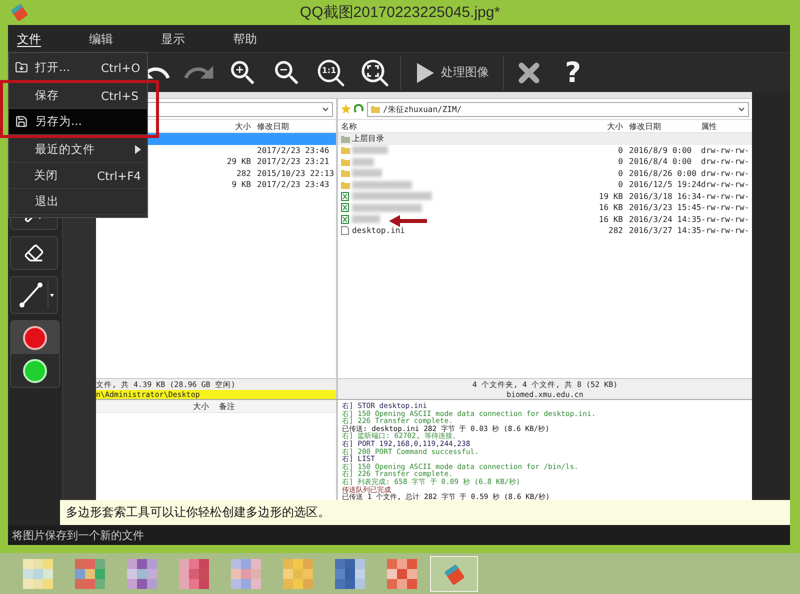 The width and height of the screenshot is (800, 594). Describe the element at coordinates (422, 109) in the screenshot. I see `path-text: /朱征zhuxuan/ZIM/` at that location.